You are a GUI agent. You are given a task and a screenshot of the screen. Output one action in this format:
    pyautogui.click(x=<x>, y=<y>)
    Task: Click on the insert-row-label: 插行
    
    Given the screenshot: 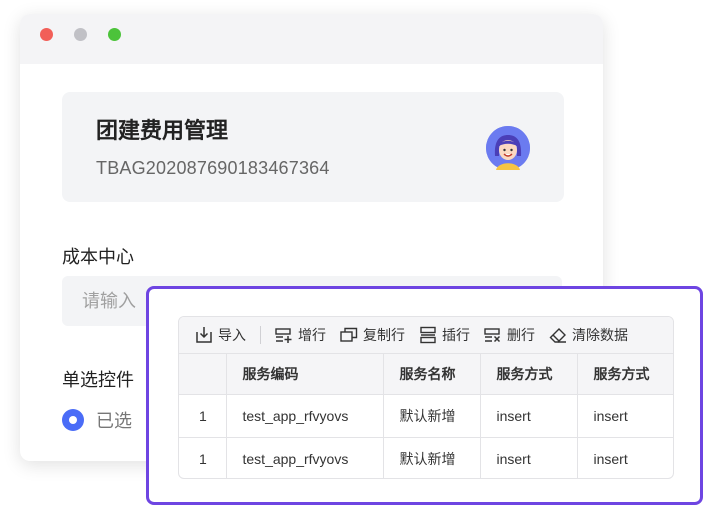 What is the action you would take?
    pyautogui.click(x=456, y=335)
    